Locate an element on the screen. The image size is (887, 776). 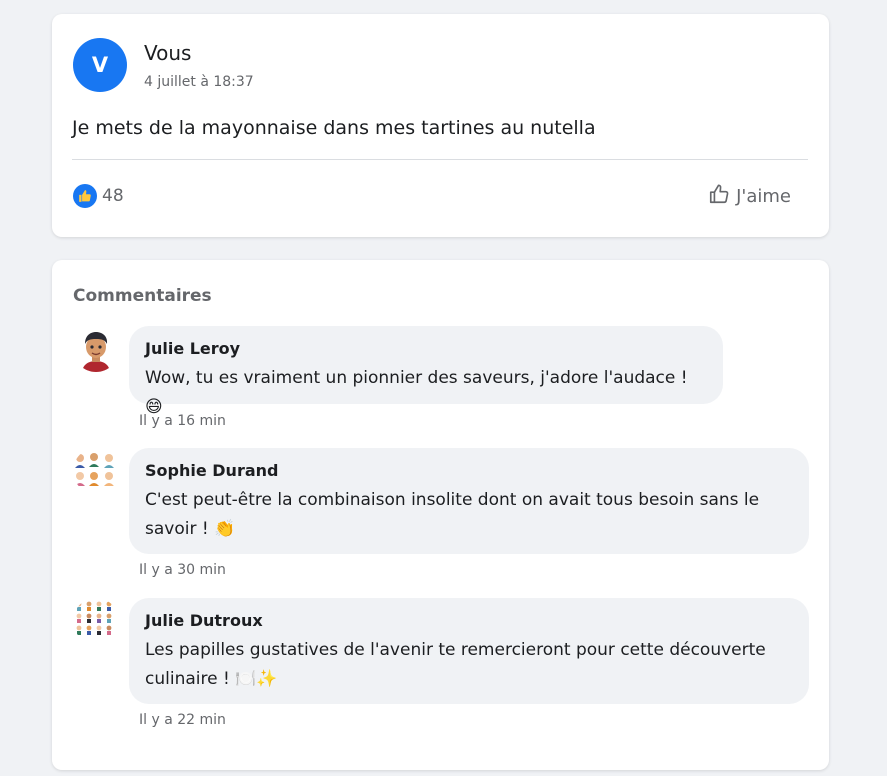
comment-time: Il y a 22 min is located at coordinates (182, 720).